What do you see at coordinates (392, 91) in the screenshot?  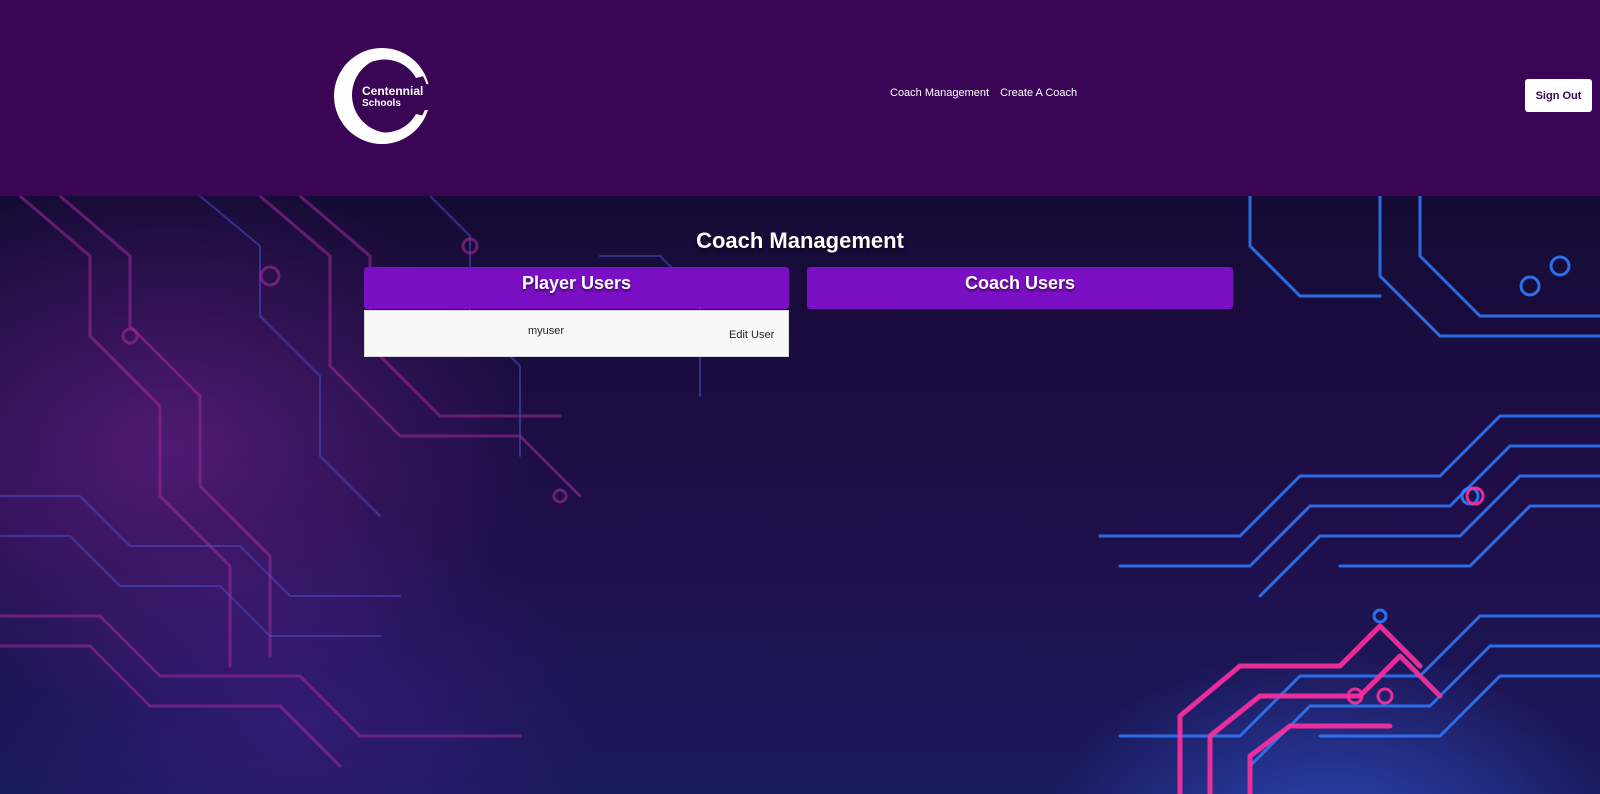 I see `svg-text: Centennial` at bounding box center [392, 91].